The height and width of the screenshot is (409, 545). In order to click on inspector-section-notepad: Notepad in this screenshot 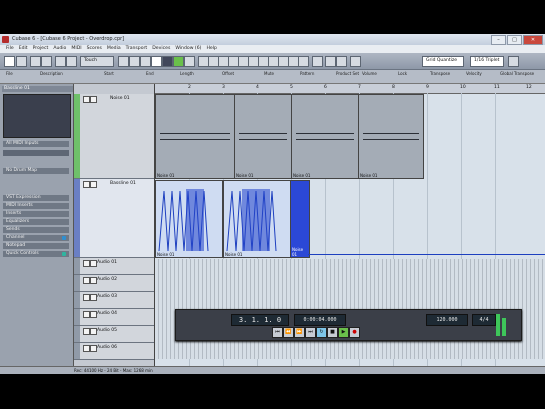, I will do `click(36, 246)`.